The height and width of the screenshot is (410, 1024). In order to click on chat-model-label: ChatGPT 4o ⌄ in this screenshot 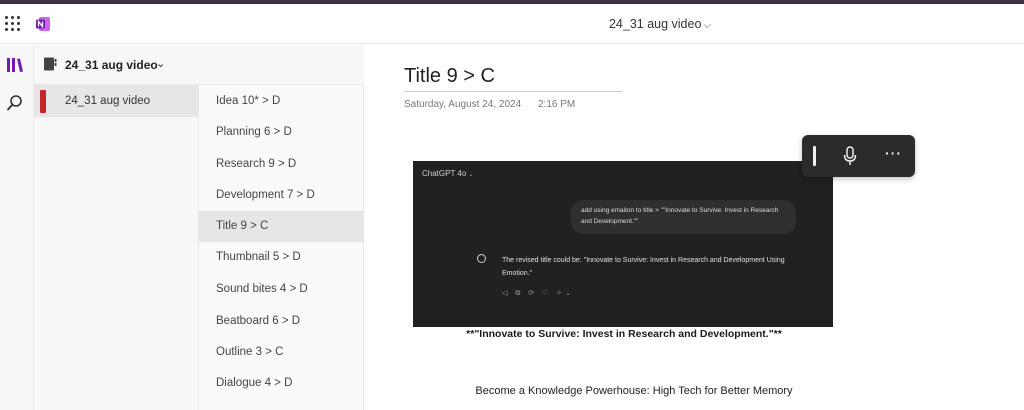, I will do `click(447, 173)`.